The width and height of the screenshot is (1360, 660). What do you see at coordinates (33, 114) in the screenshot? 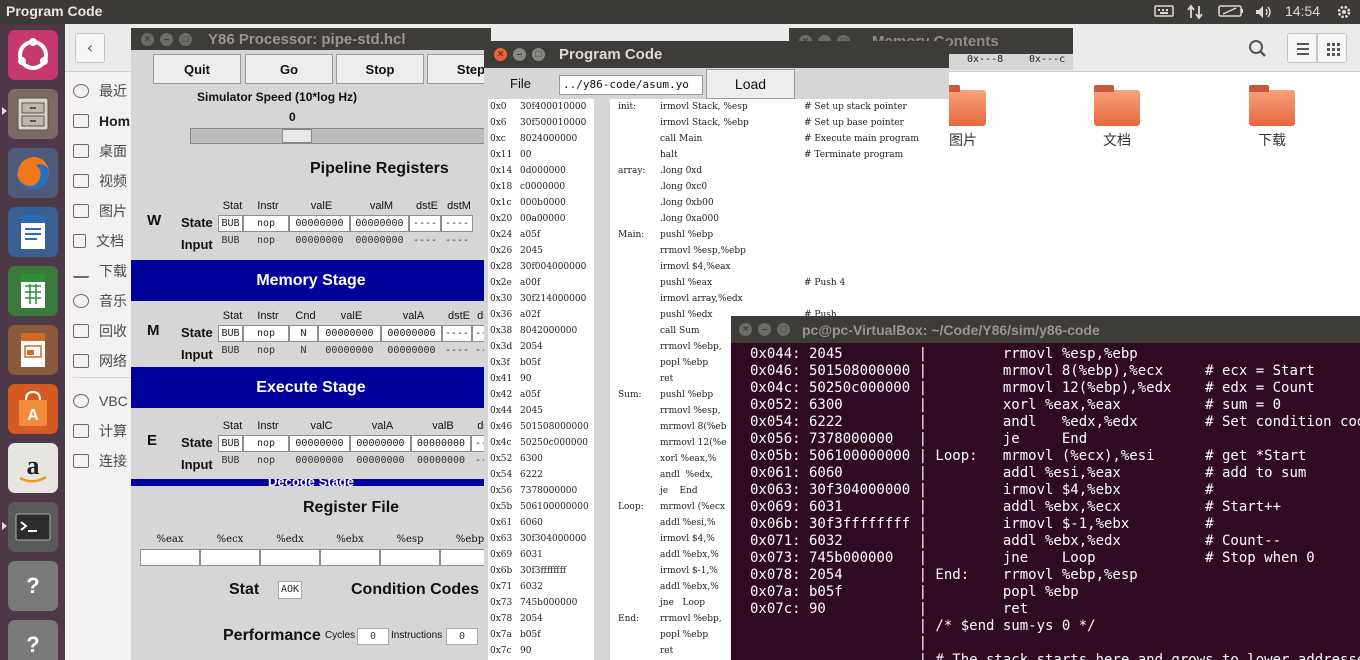
I see `launcher-files-button` at bounding box center [33, 114].